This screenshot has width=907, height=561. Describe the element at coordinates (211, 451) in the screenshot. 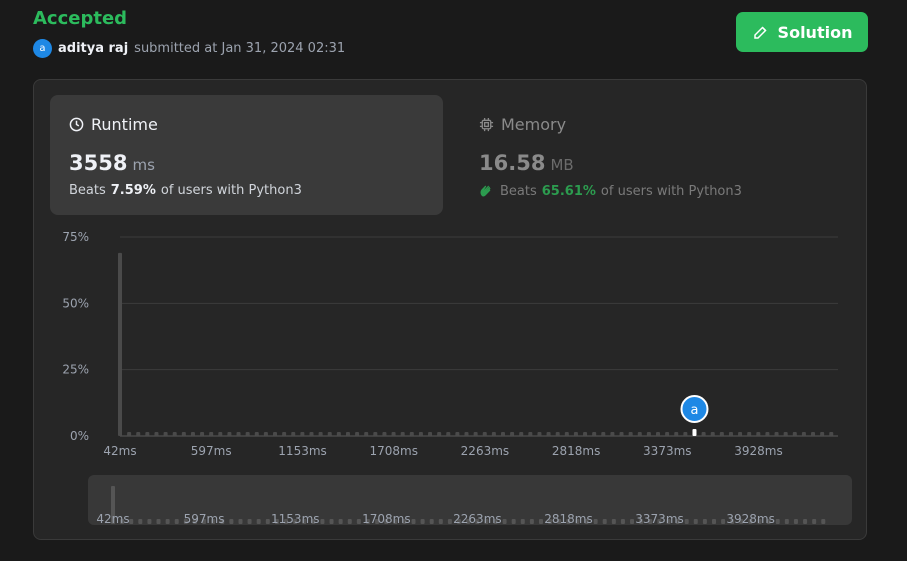

I see `x-tick-label: 597ms` at that location.